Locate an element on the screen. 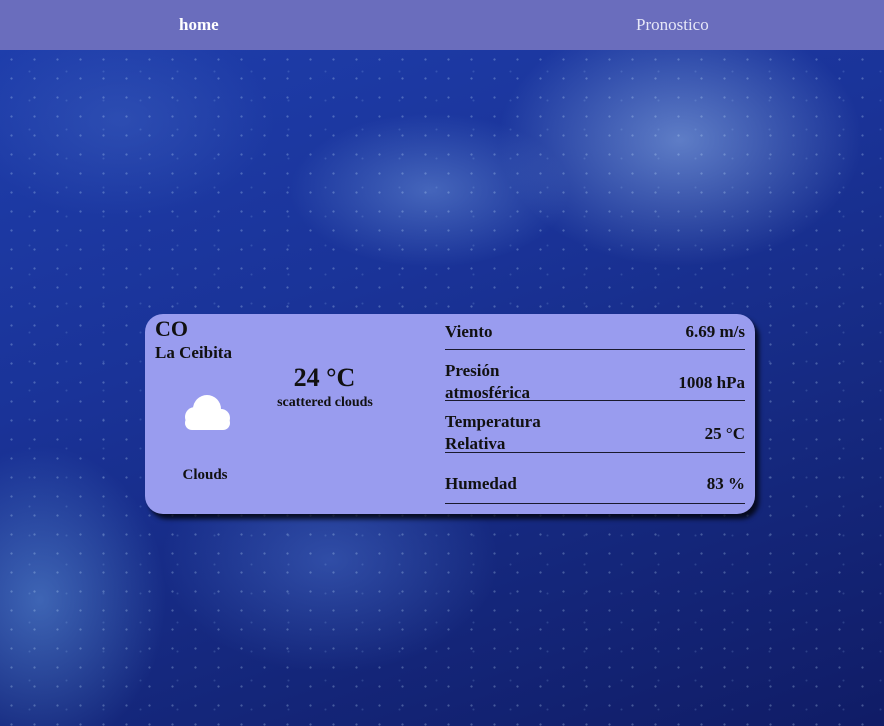 The image size is (884, 726). stat-value: 6.69 m/s is located at coordinates (715, 331).